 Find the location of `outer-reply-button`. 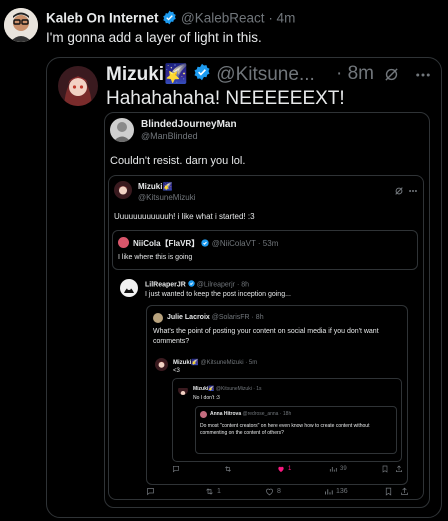

outer-reply-button is located at coordinates (152, 491).